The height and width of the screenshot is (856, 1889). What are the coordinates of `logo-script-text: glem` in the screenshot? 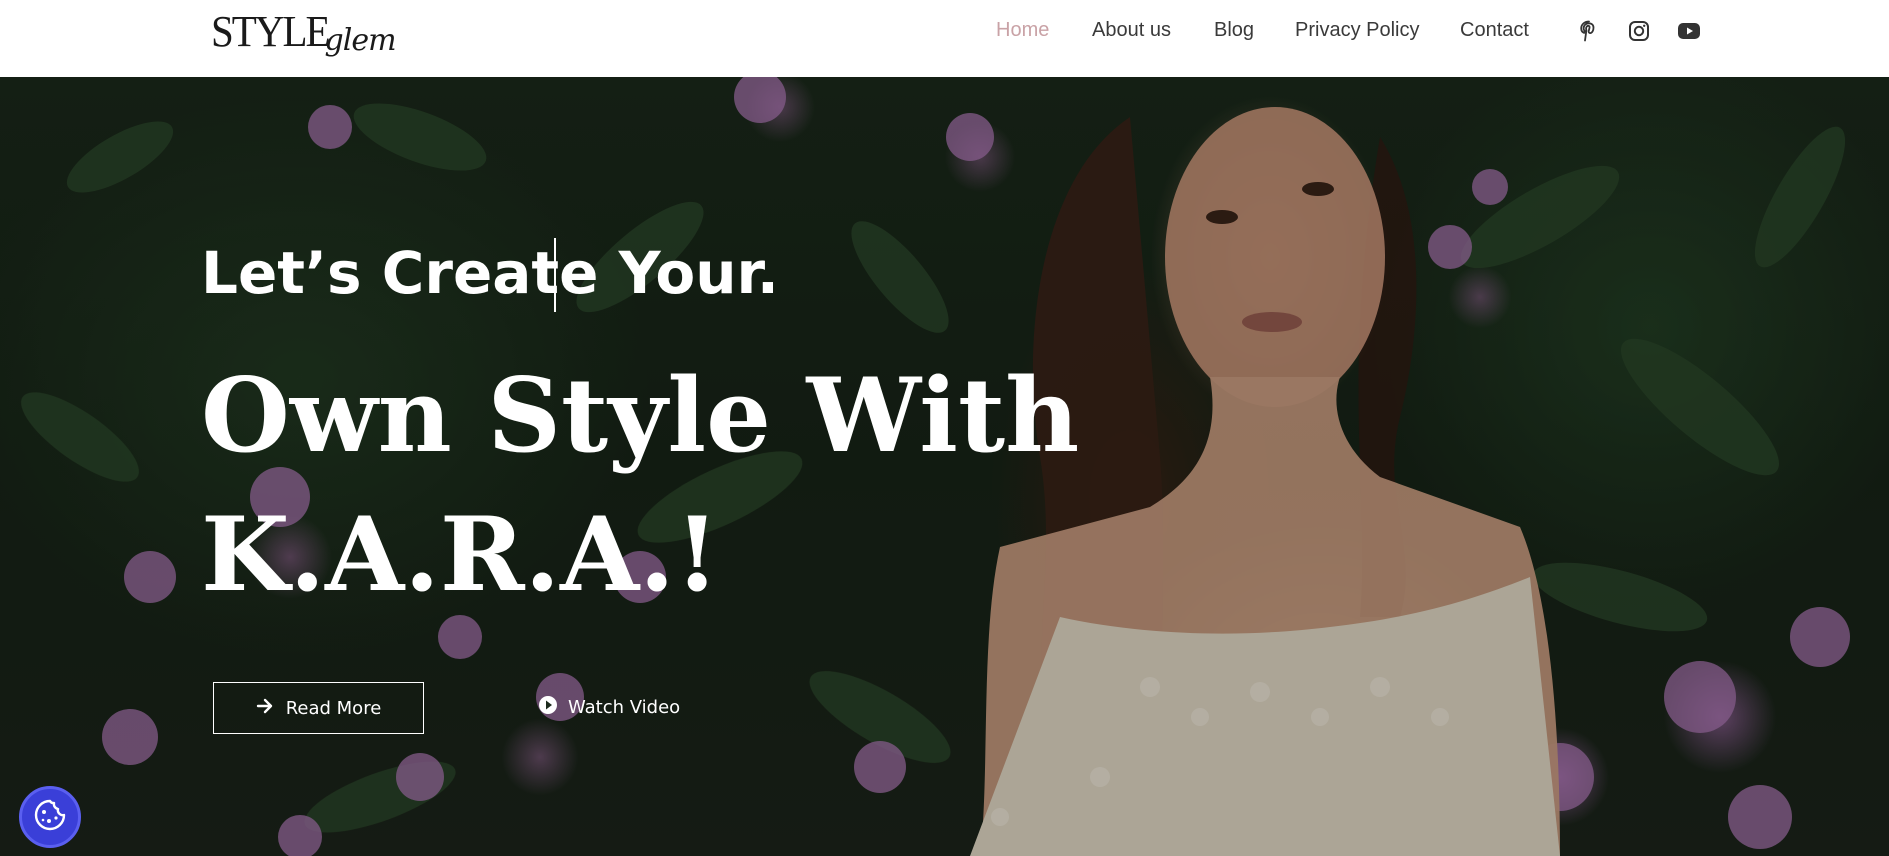 It's located at (360, 40).